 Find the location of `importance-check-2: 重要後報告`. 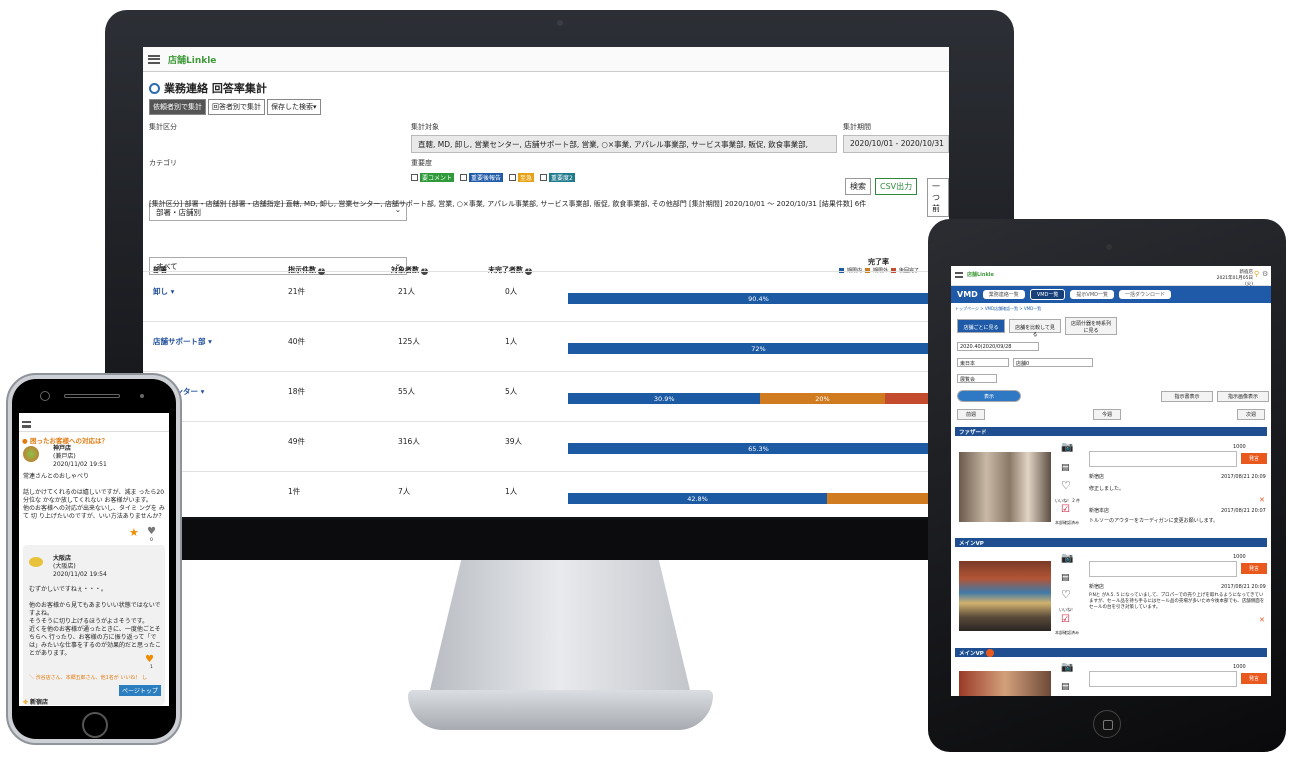

importance-check-2: 重要後報告 is located at coordinates (482, 177).